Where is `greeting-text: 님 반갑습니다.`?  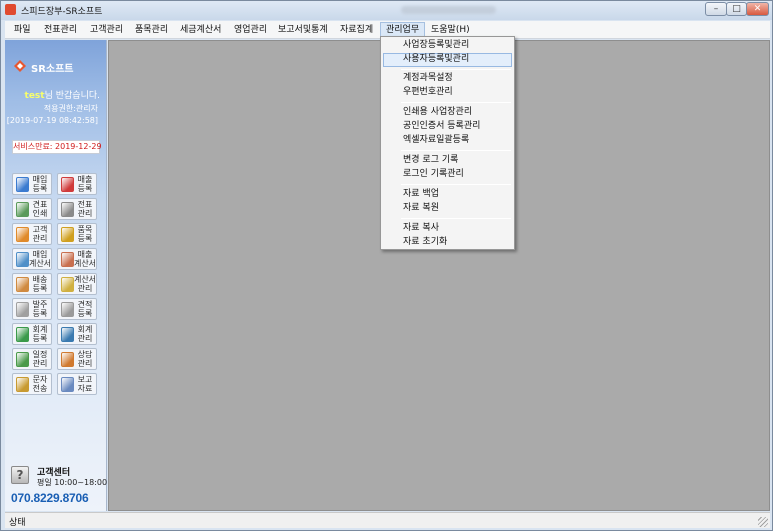 greeting-text: 님 반갑습니다. is located at coordinates (72, 96).